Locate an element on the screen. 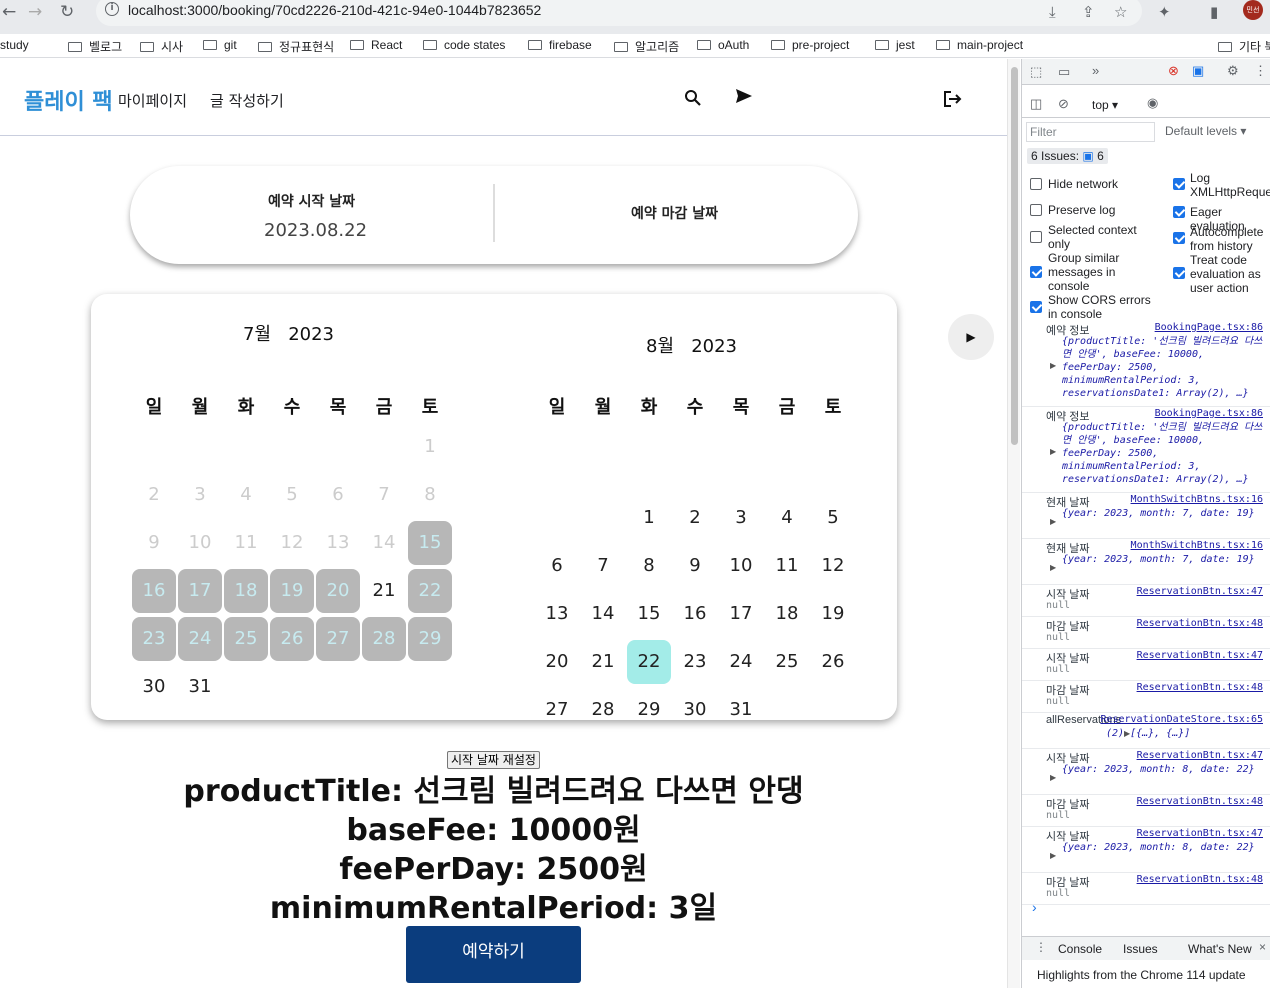  calendar-day: 22 is located at coordinates (649, 662).